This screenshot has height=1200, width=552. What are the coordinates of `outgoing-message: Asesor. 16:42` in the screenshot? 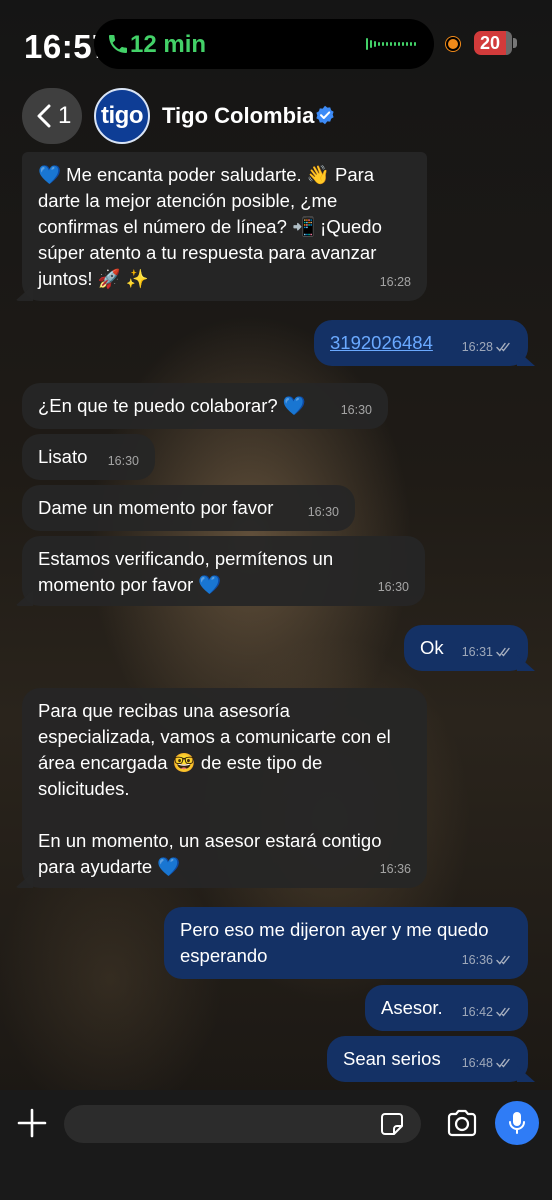 It's located at (446, 1008).